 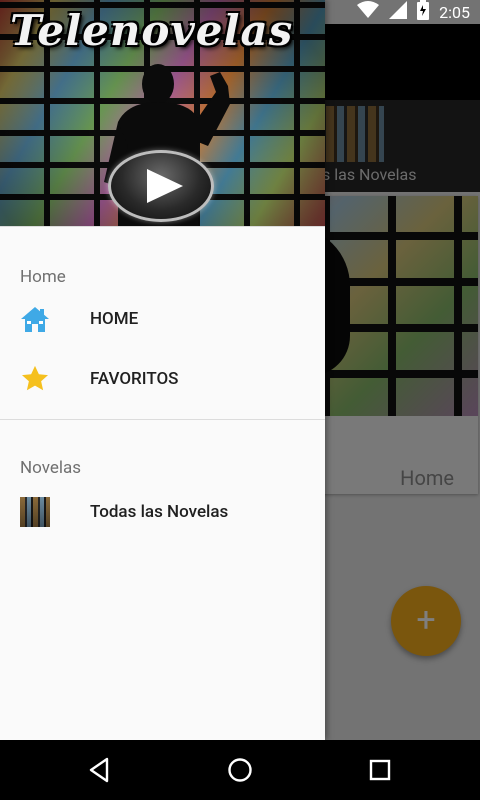 What do you see at coordinates (454, 12) in the screenshot?
I see `clock-time: 2:05` at bounding box center [454, 12].